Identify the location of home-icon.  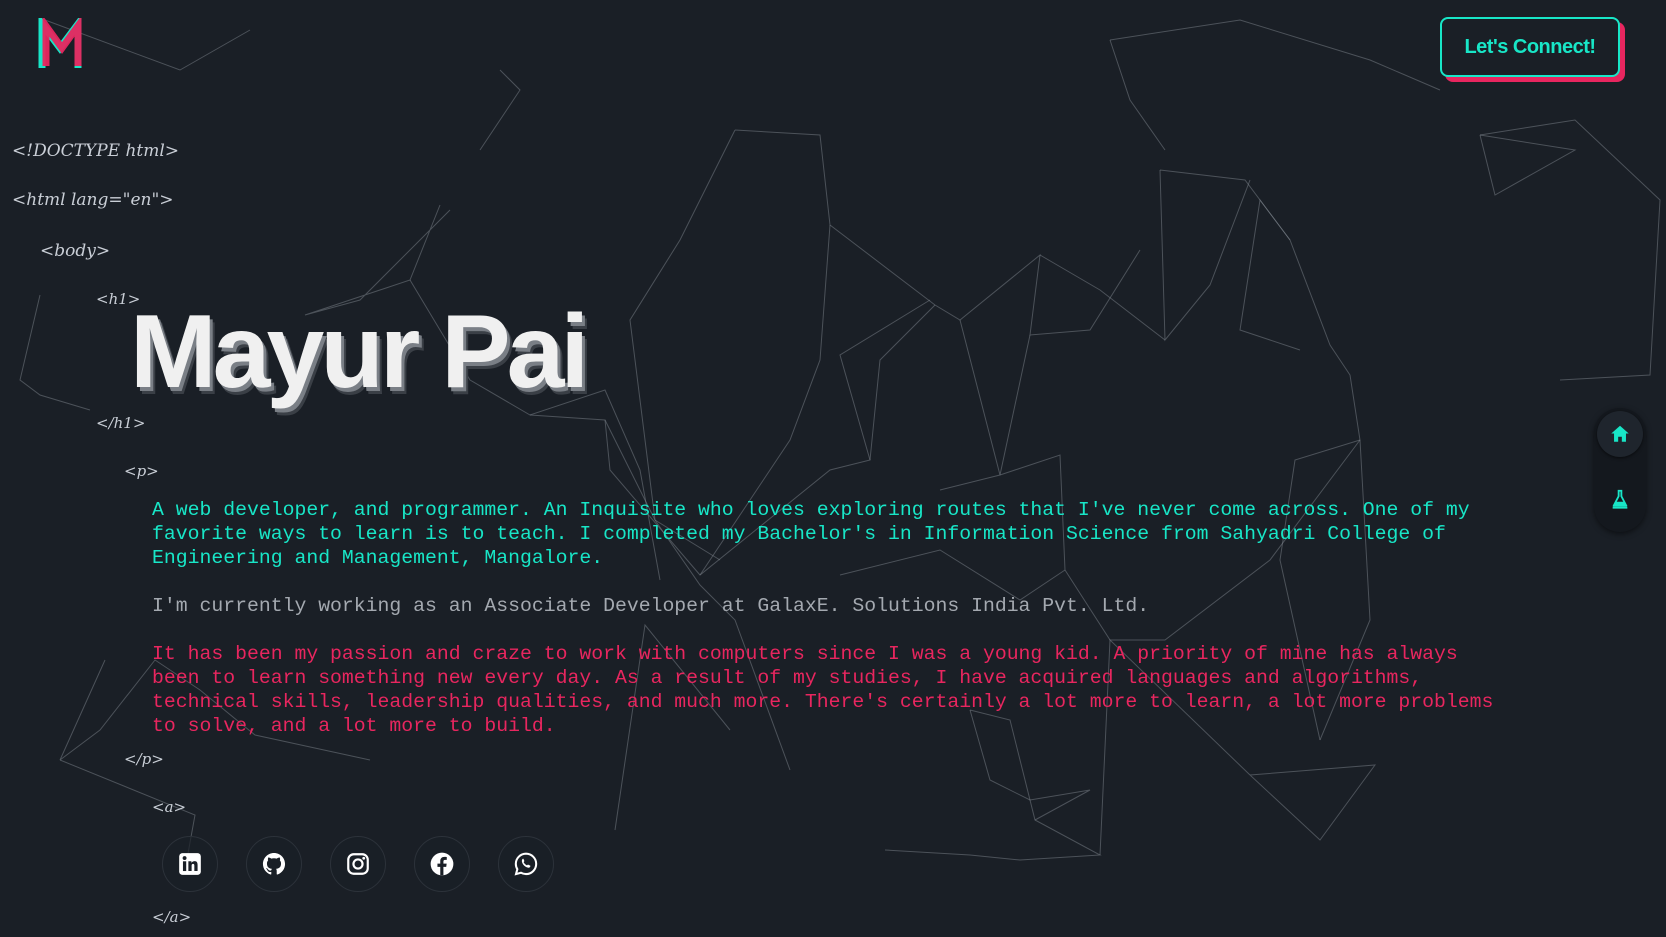
(1620, 433).